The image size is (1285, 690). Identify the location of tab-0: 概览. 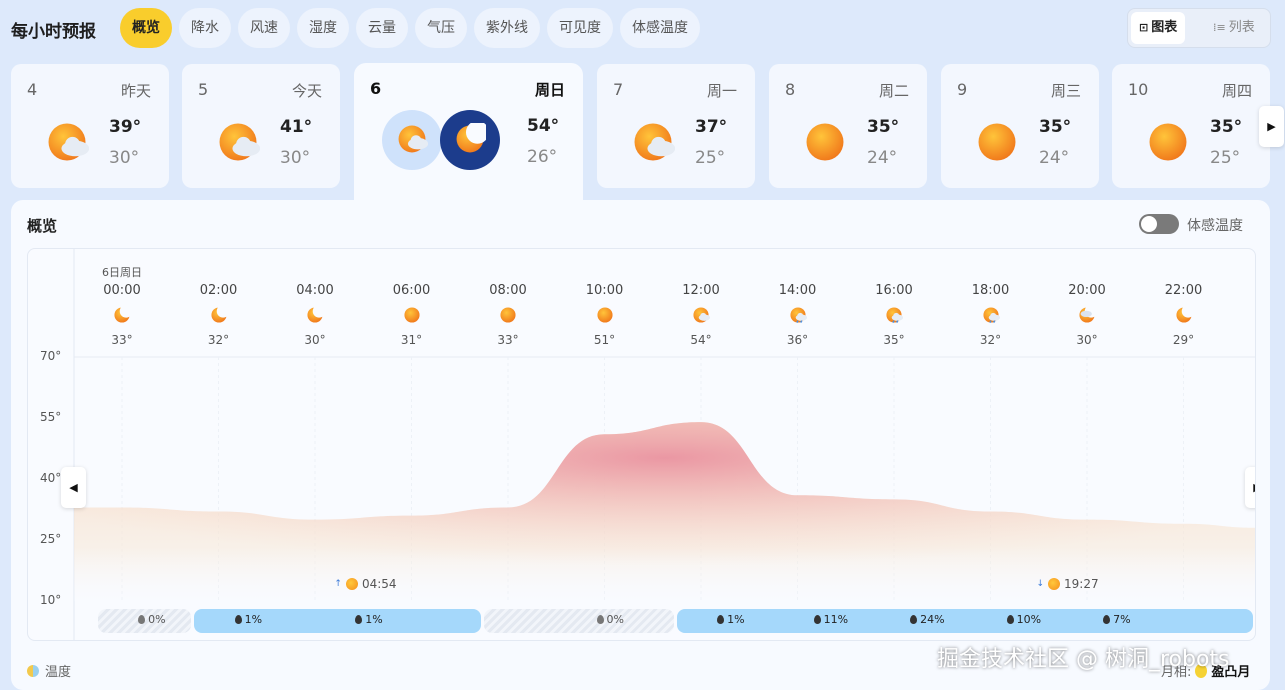
(146, 28).